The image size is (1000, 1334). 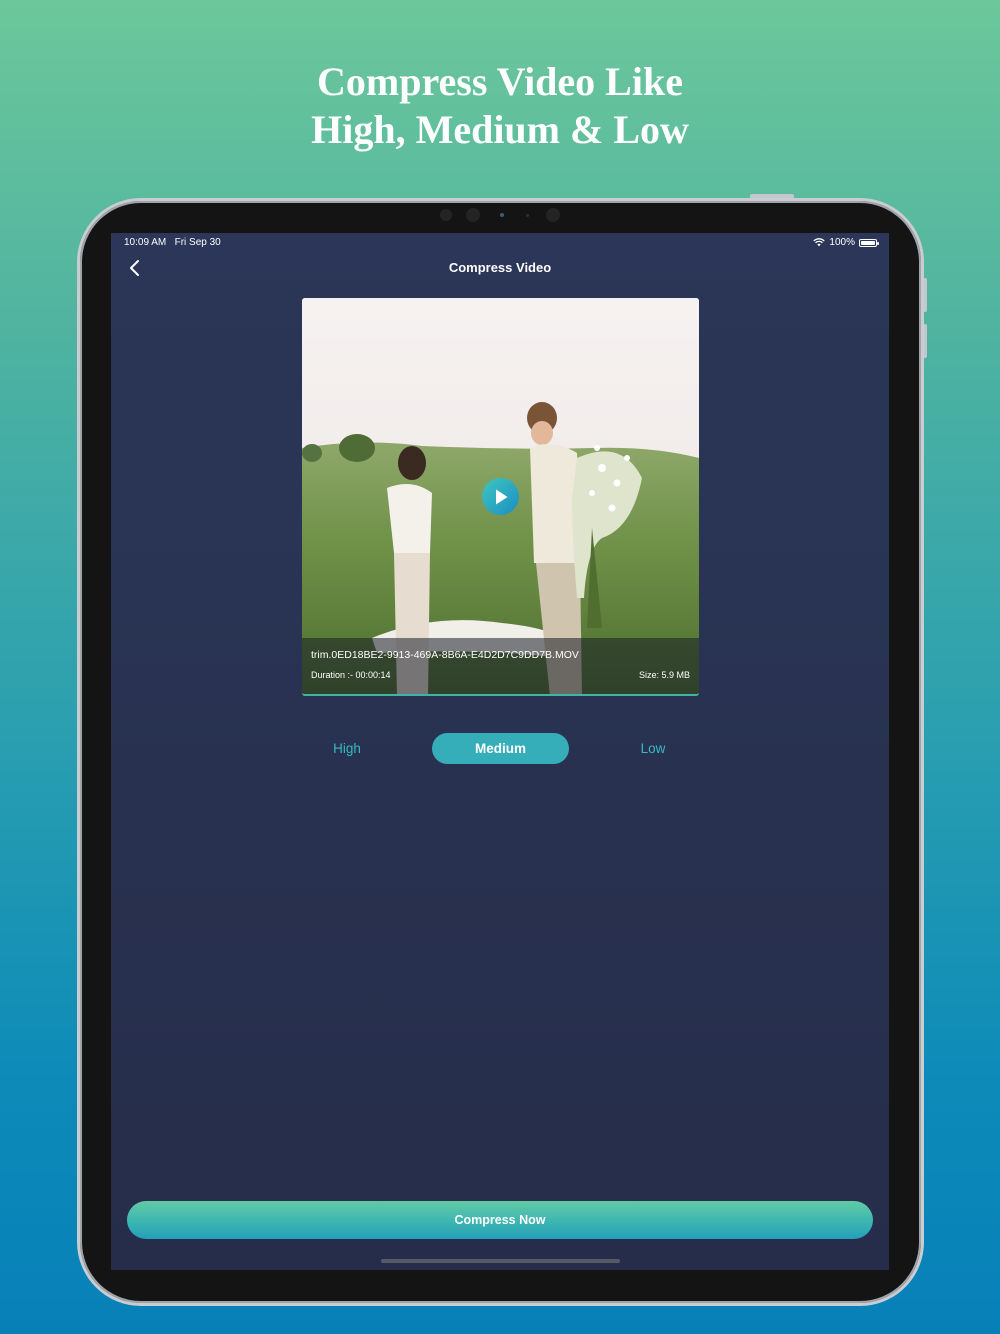 I want to click on camera-icon, so click(x=473, y=215).